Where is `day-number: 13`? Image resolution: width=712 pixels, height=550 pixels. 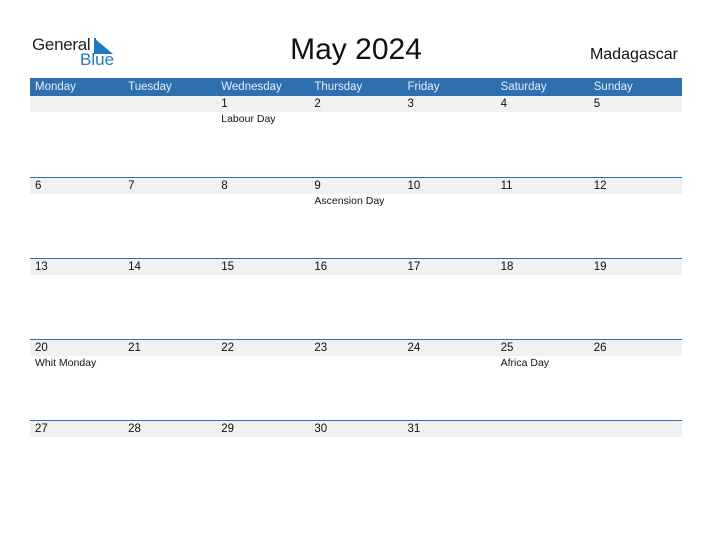 day-number: 13 is located at coordinates (77, 267).